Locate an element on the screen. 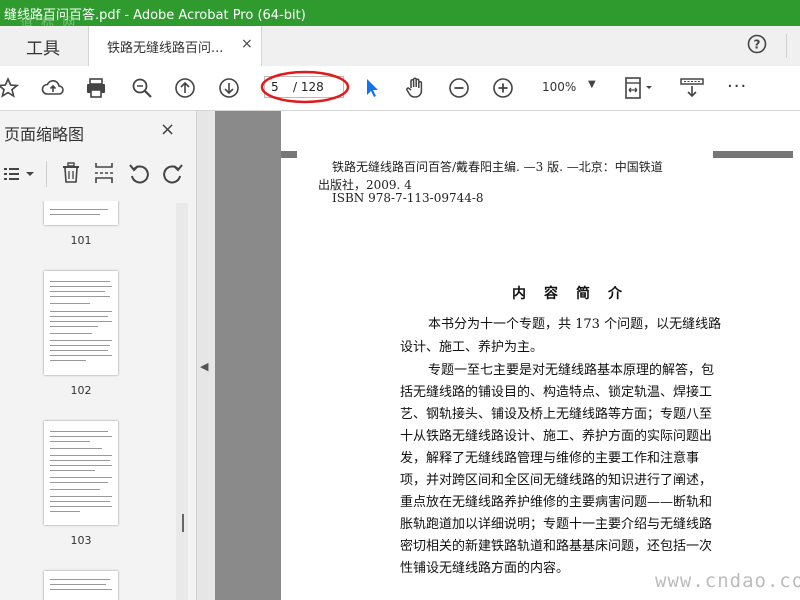 The height and width of the screenshot is (600, 800). cip-line: 铁路无缝线路百问百答/戴春阳主编. —3 版. —北京：中国铁道 is located at coordinates (497, 167).